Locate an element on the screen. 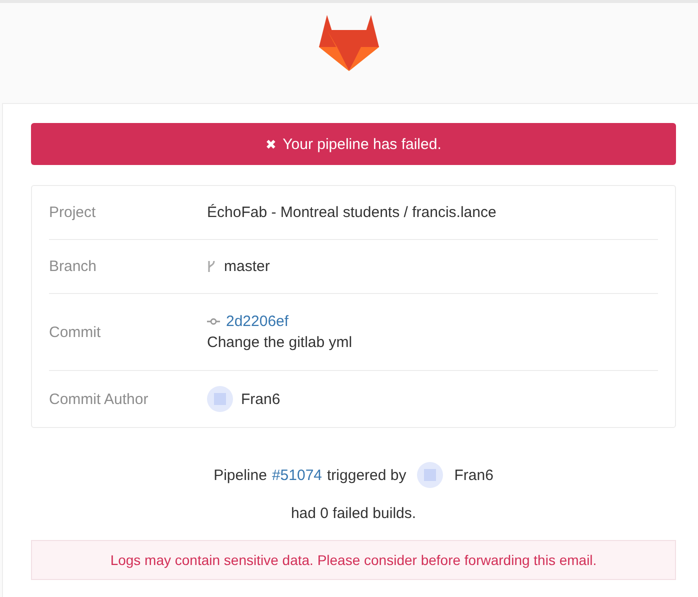 The height and width of the screenshot is (597, 698). pipeline-label: Pipeline is located at coordinates (240, 475).